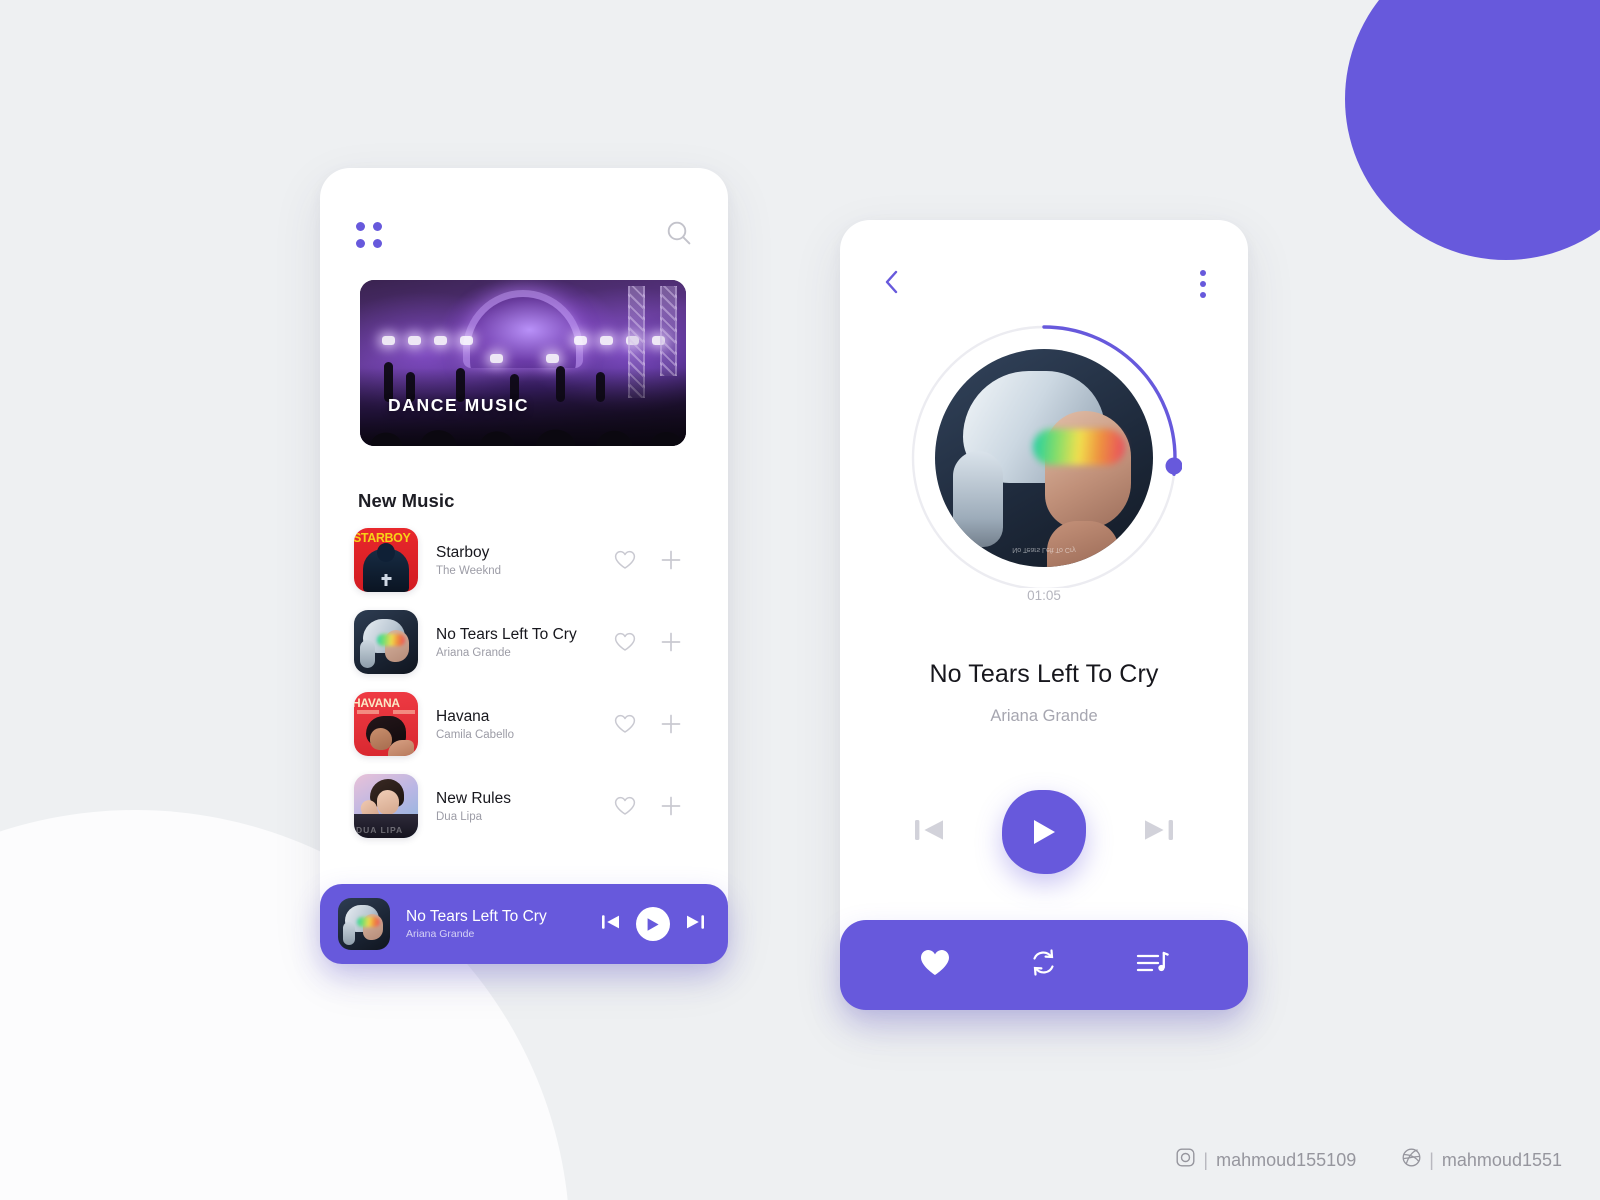  Describe the element at coordinates (1083, 544) in the screenshot. I see `art-neck` at that location.